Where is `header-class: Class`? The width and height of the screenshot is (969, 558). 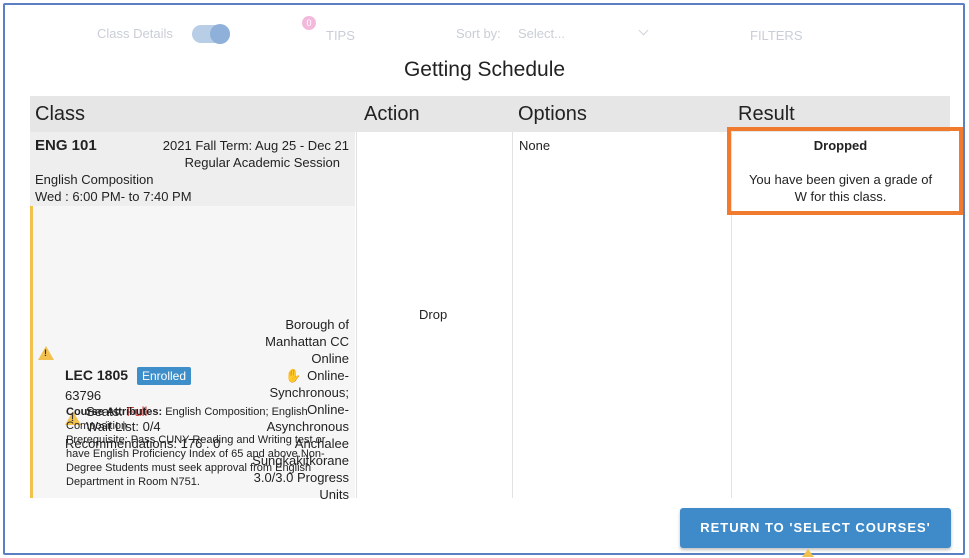
header-class: Class is located at coordinates (60, 114).